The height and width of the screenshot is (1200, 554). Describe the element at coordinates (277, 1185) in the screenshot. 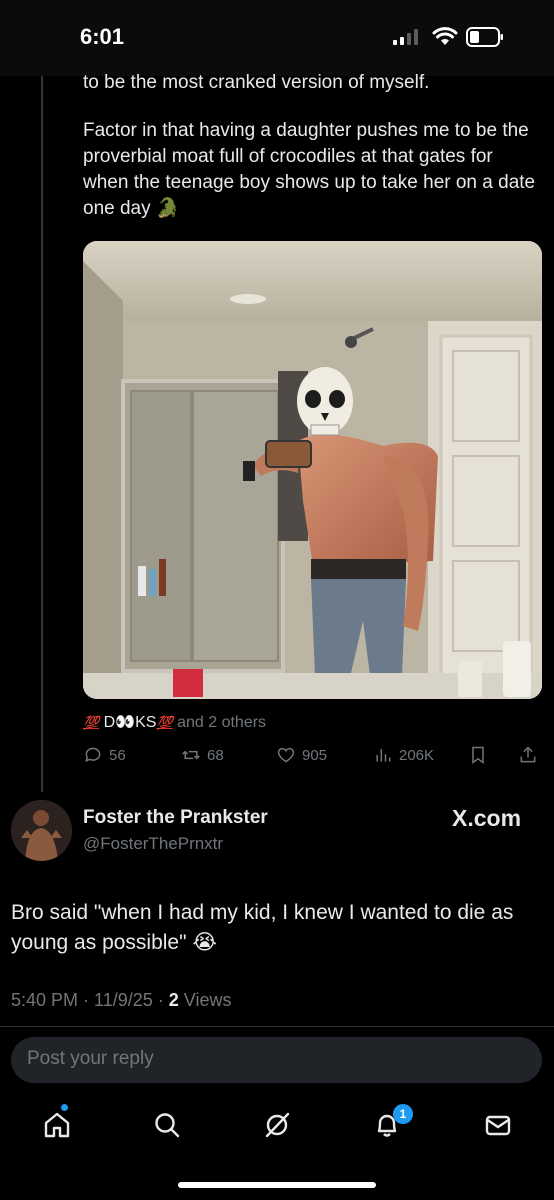

I see `home-indicator` at that location.